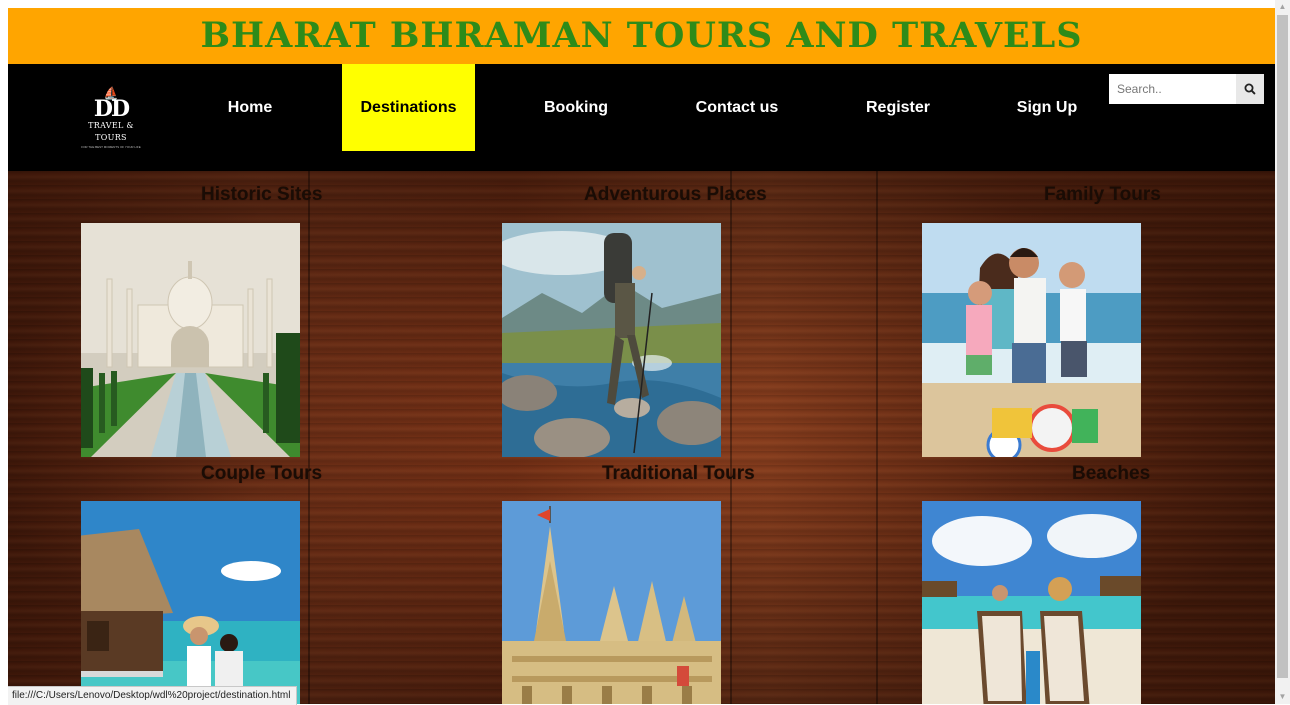 The image size is (1290, 705). What do you see at coordinates (190, 340) in the screenshot?
I see `historic-sites-image` at bounding box center [190, 340].